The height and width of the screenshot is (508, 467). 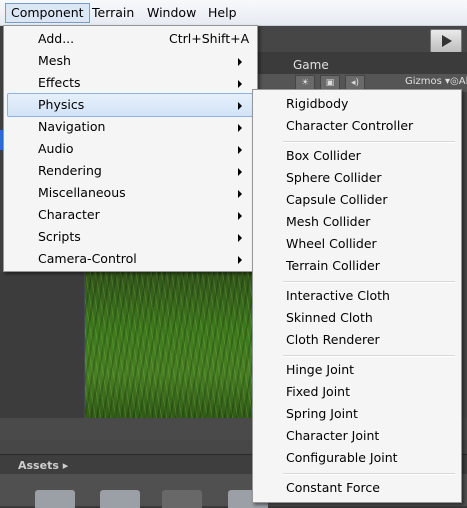 I want to click on menu-item-spring-joint: Spring Joint, so click(x=322, y=414).